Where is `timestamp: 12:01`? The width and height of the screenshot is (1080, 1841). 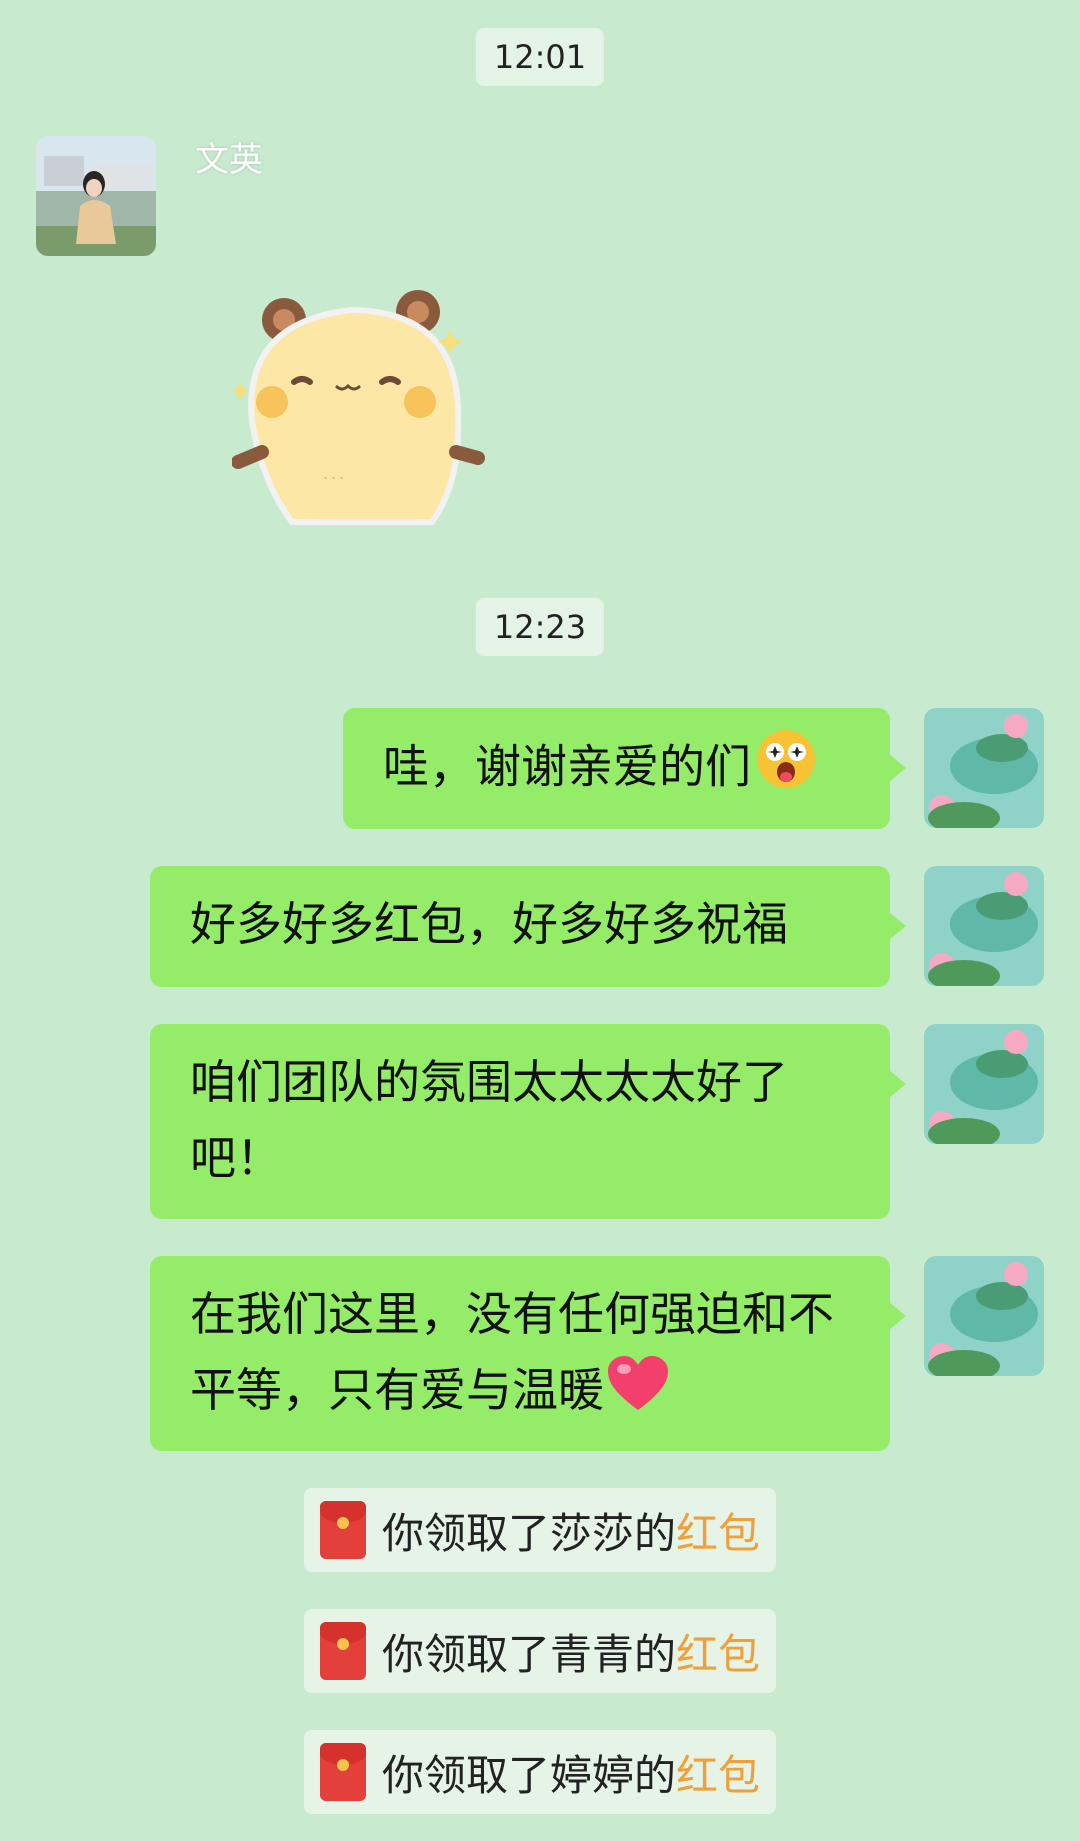 timestamp: 12:01 is located at coordinates (540, 57).